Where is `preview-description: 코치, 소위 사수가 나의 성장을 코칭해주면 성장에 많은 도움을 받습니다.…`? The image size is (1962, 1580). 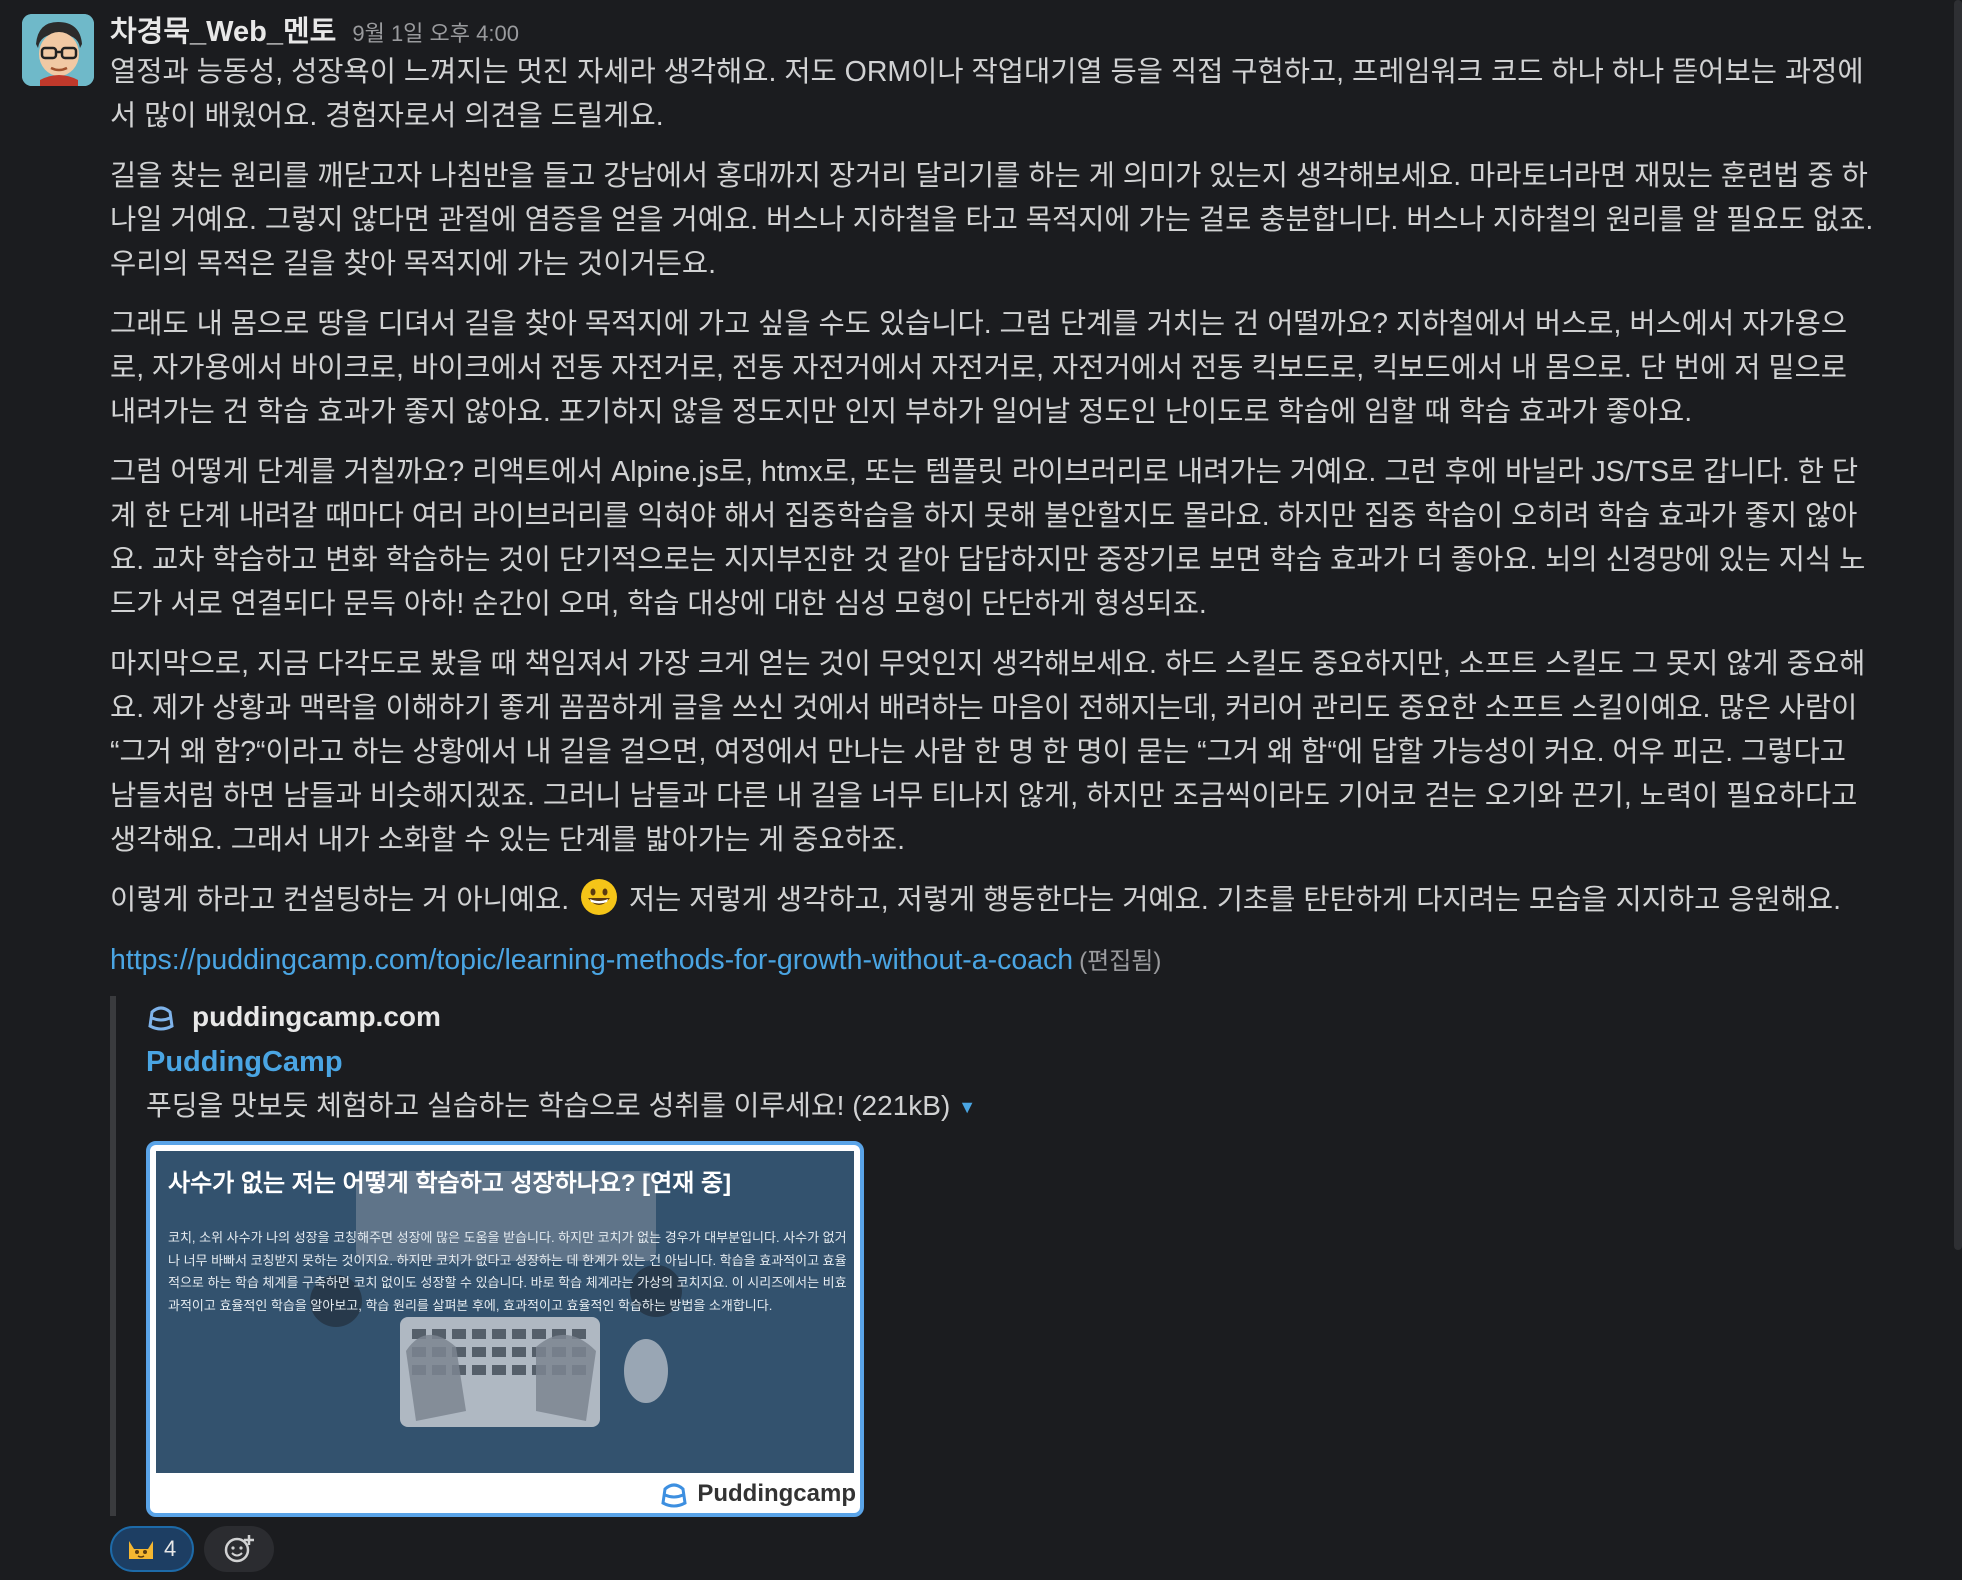 preview-description: 코치, 소위 사수가 나의 성장을 코칭해주면 성장에 많은 도움을 받습니다.… is located at coordinates (507, 1271).